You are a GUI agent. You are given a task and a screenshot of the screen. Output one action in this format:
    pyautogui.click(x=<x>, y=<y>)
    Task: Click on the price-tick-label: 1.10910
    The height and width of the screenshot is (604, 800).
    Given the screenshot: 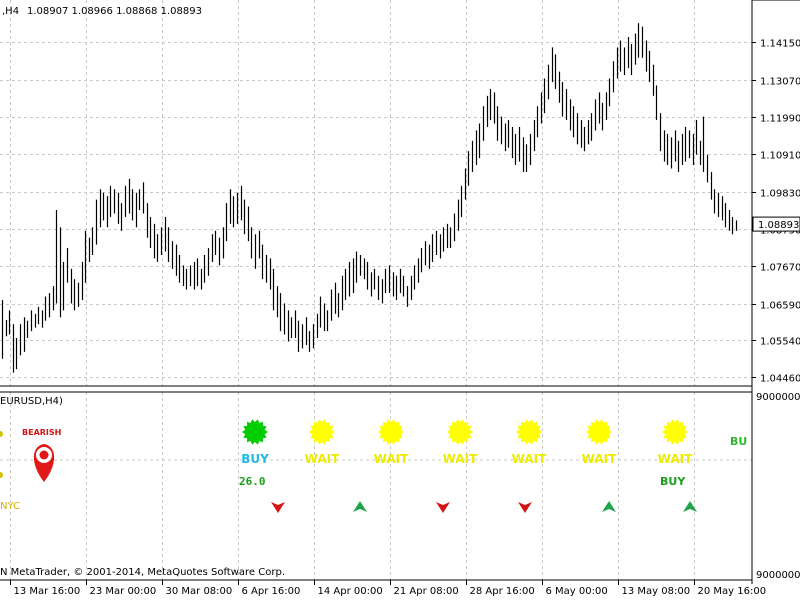 What is the action you would take?
    pyautogui.click(x=780, y=156)
    